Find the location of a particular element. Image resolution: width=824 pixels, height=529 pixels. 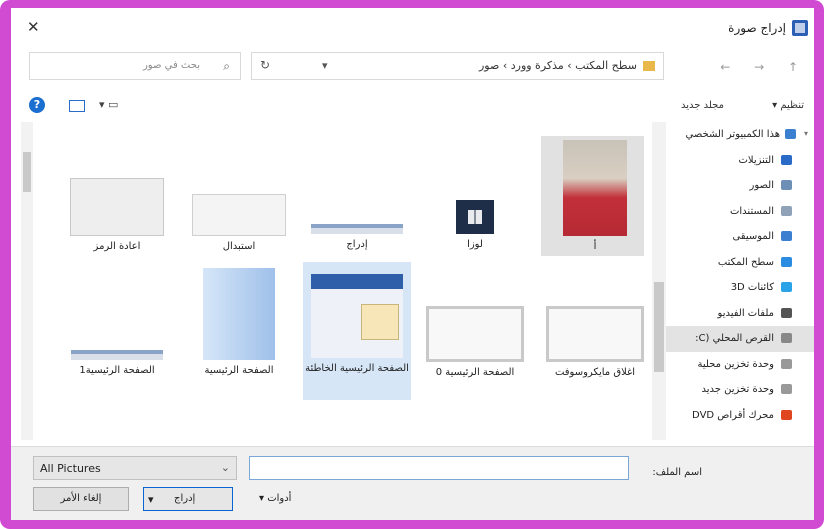

close-button: ✕ is located at coordinates (33, 27).